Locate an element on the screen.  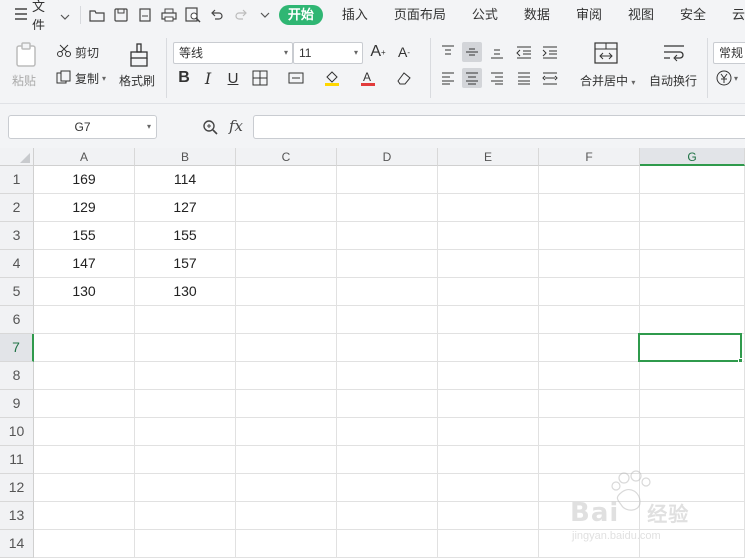
undo-icon is located at coordinates (217, 15).